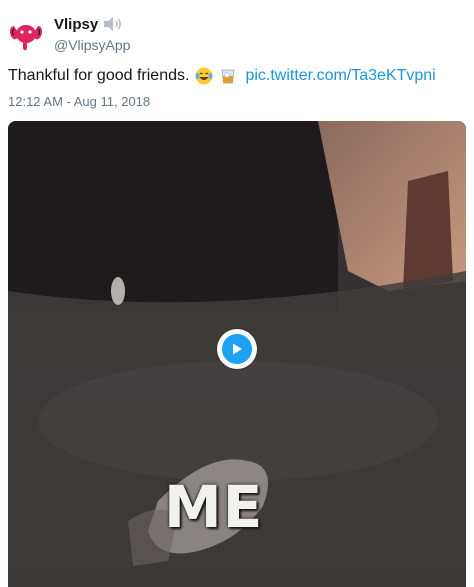 This screenshot has width=474, height=587. Describe the element at coordinates (214, 507) in the screenshot. I see `video-caption: ME` at that location.